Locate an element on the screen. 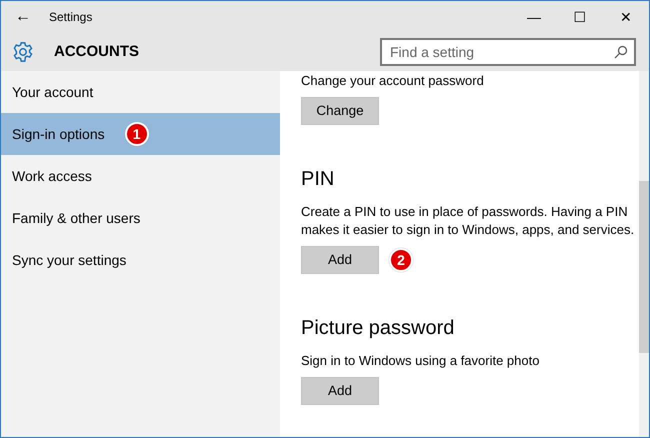 The image size is (650, 438). sidebar-item: Sign-in options 1 is located at coordinates (140, 134).